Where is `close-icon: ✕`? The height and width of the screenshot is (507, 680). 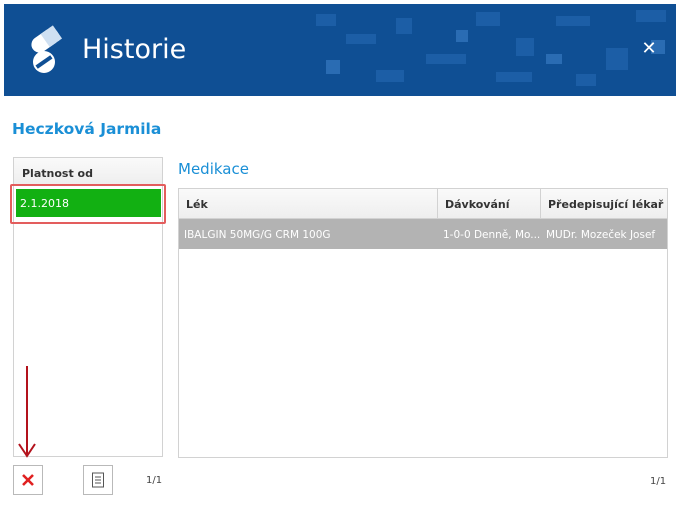 close-icon: ✕ is located at coordinates (649, 49).